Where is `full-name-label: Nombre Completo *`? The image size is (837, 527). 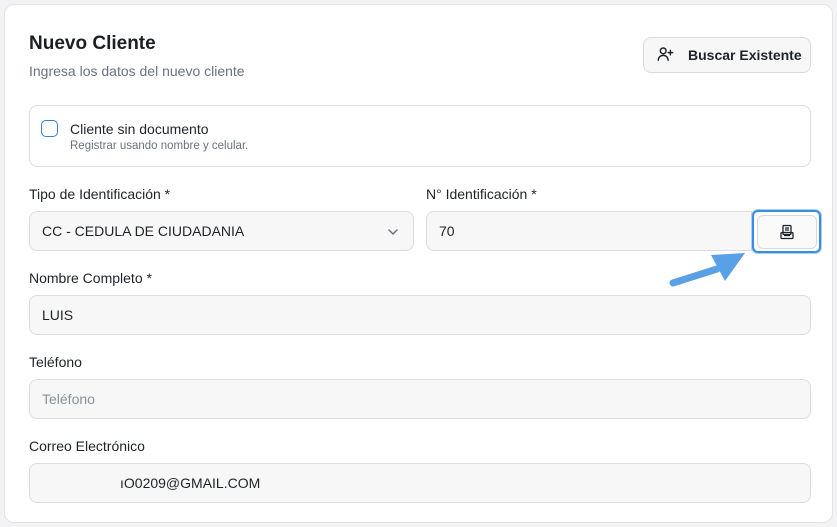
full-name-label: Nombre Completo * is located at coordinates (90, 278).